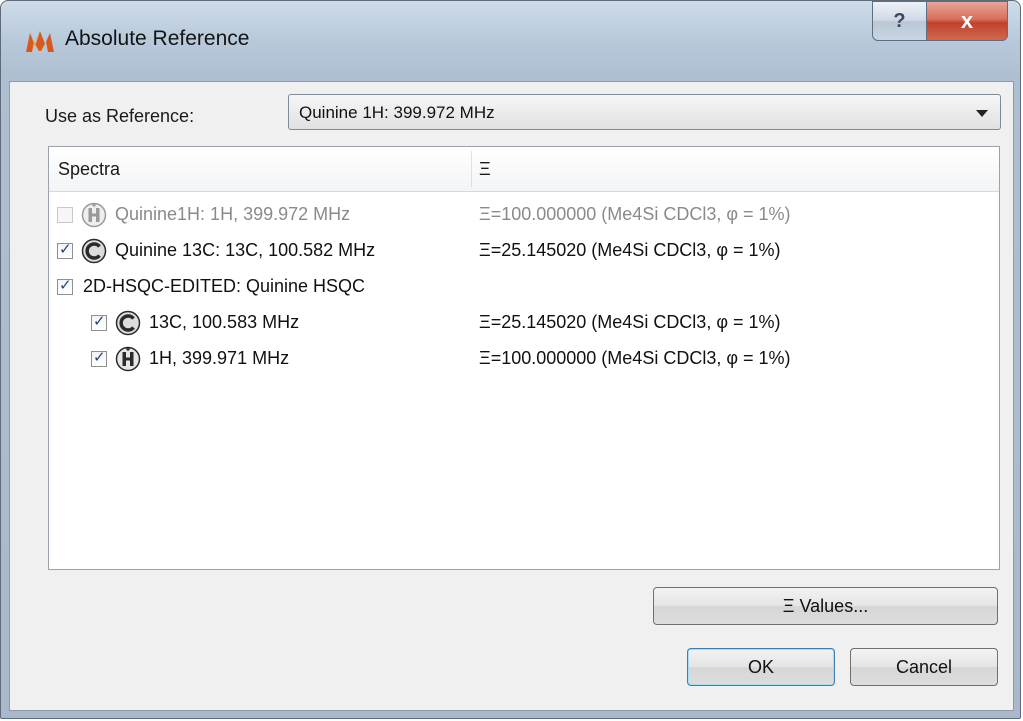  Describe the element at coordinates (524, 287) in the screenshot. I see `list-item: 2D-HSQC-EDITED: Quinine HSQC` at that location.